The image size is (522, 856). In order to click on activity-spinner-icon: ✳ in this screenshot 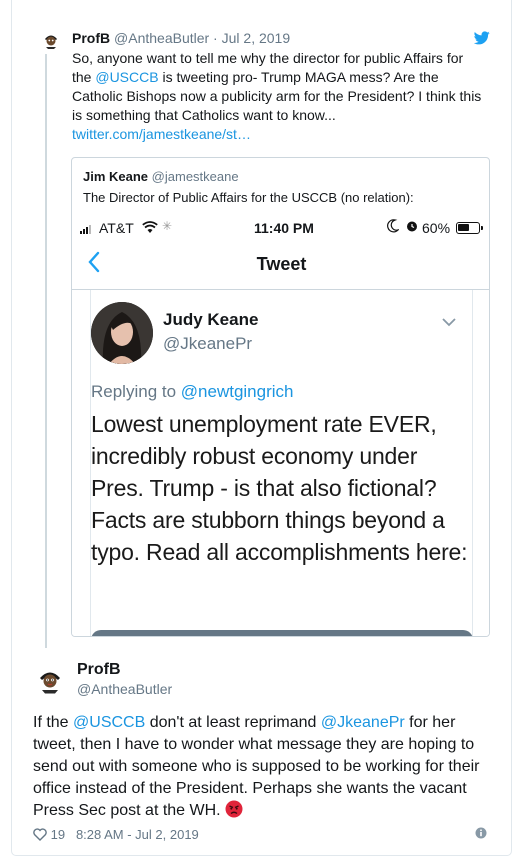, I will do `click(167, 226)`.